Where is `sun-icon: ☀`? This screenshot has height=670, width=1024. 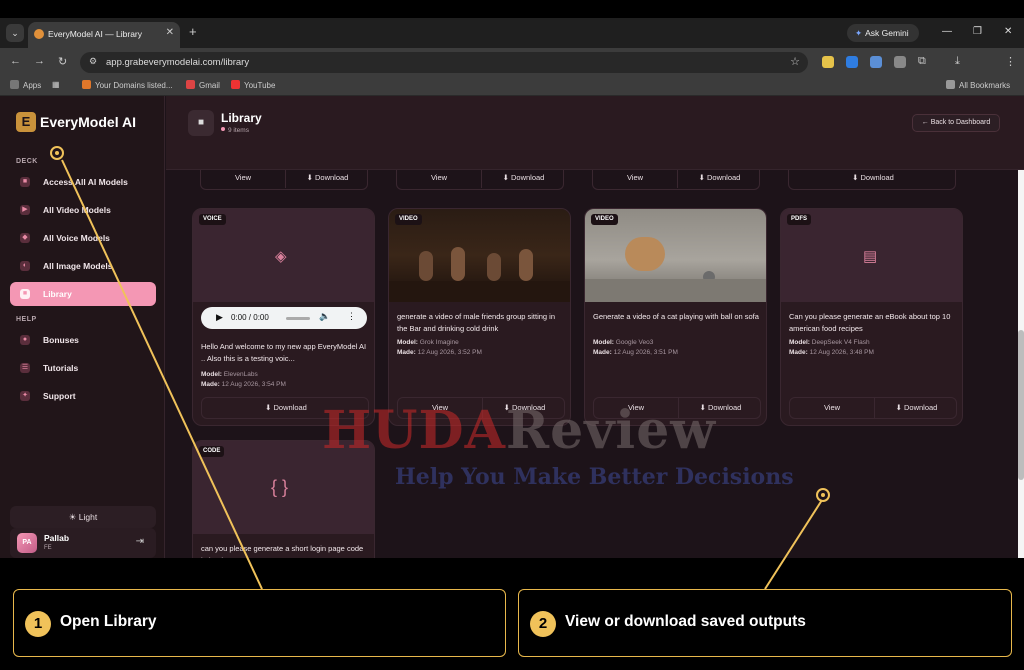
sun-icon: ☀ is located at coordinates (73, 517).